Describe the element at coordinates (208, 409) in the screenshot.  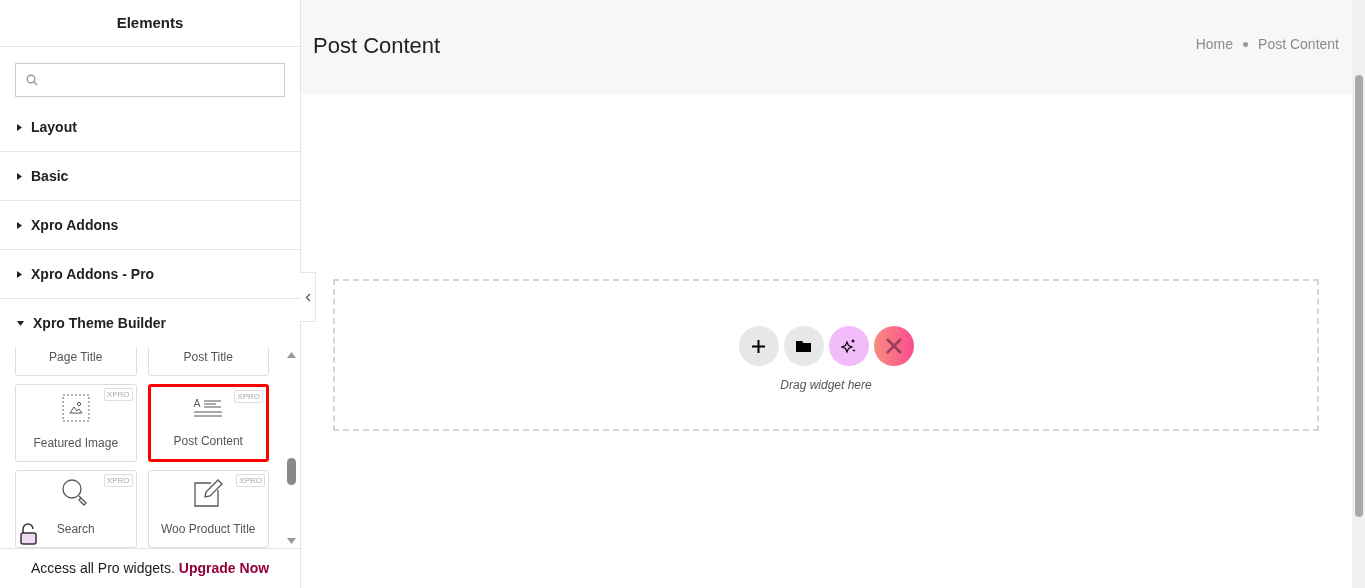
I see `text-lines-icon` at that location.